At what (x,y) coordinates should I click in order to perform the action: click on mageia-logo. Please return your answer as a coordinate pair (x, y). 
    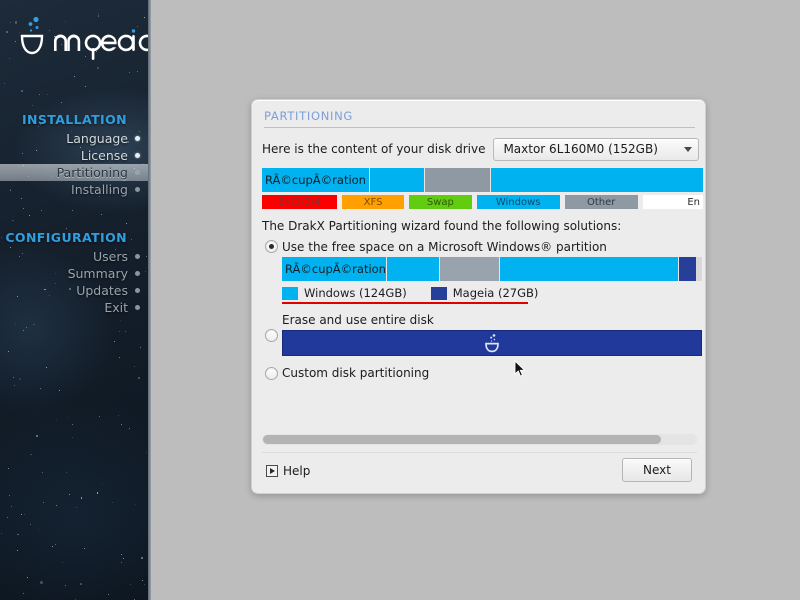
    Looking at the image, I should click on (82, 39).